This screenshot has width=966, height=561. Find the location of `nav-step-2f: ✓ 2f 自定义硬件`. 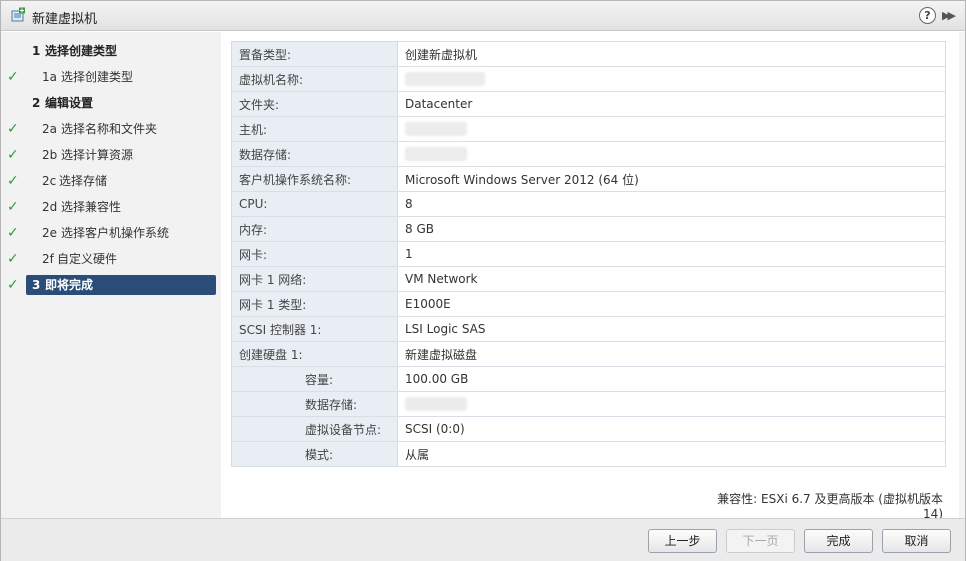

nav-step-2f: ✓ 2f 自定义硬件 is located at coordinates (111, 259).